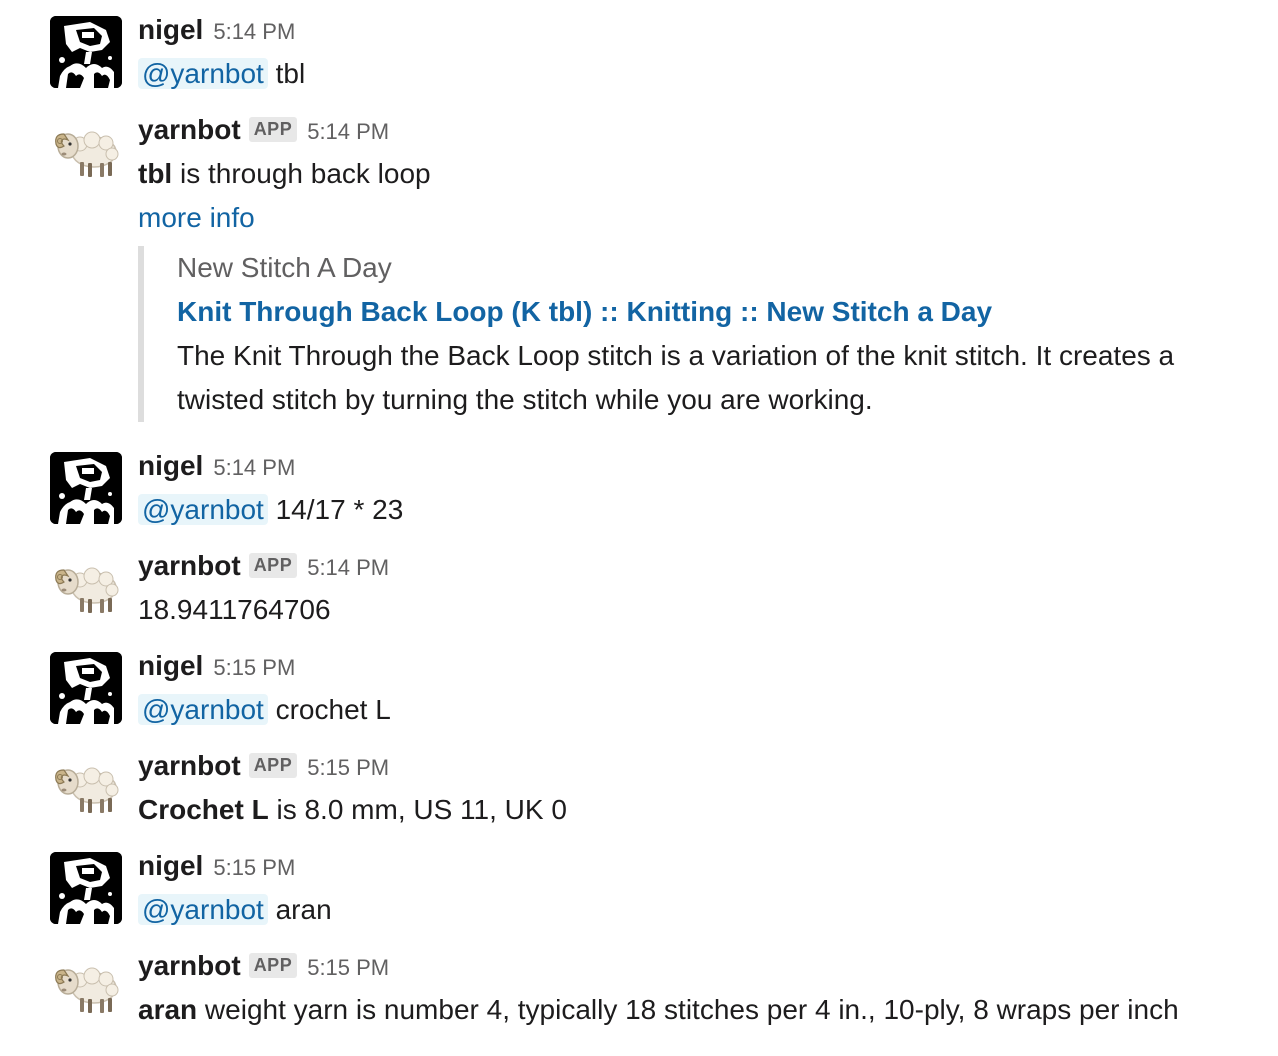 The width and height of the screenshot is (1278, 1056). I want to click on message-body: crochet L, so click(329, 709).